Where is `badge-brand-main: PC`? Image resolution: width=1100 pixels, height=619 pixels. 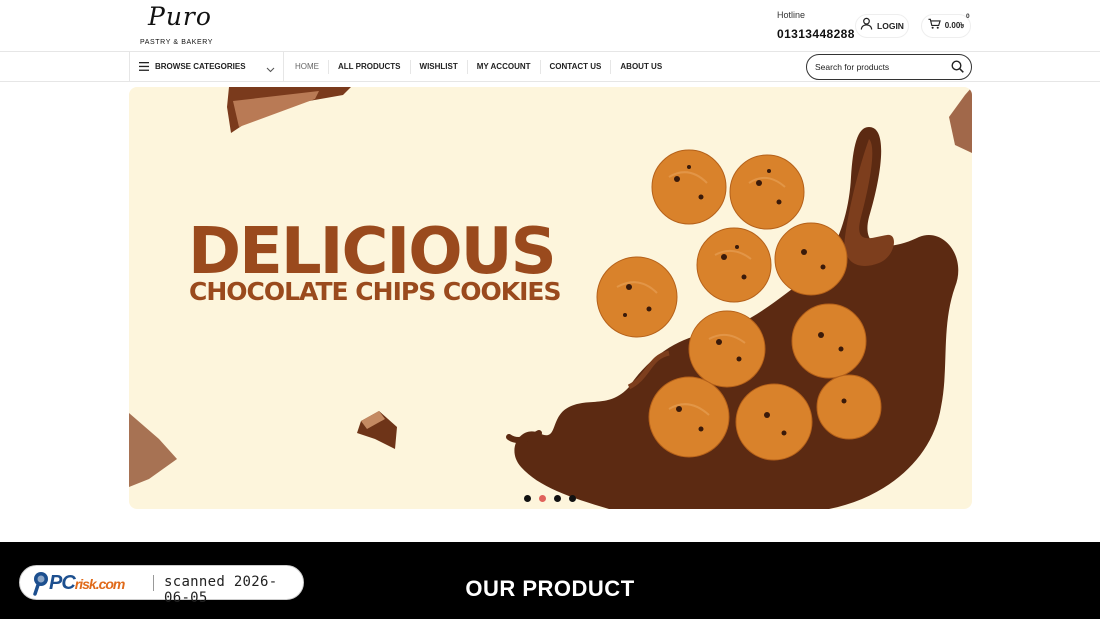
badge-brand-main: PC is located at coordinates (62, 583).